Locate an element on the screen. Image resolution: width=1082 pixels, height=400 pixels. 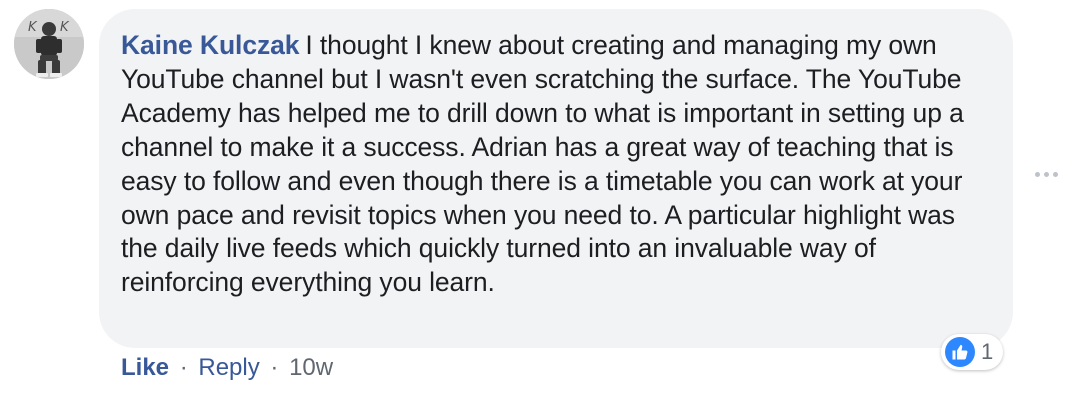
user-avatar-icon: K K is located at coordinates (49, 44).